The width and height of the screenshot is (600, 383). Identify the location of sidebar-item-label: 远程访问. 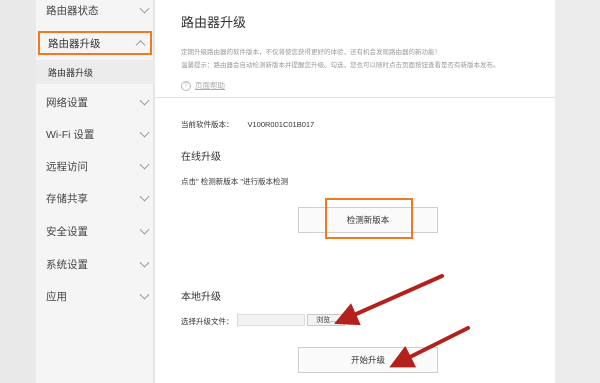
(67, 166).